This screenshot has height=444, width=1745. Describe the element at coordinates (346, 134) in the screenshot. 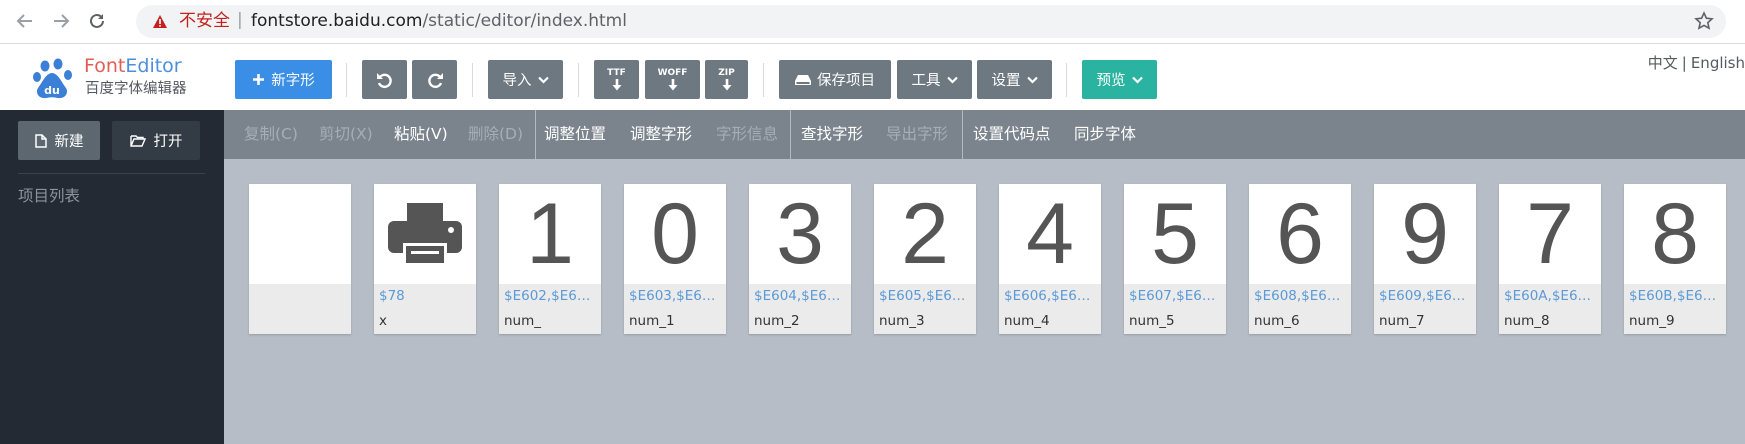

I see `cut-command: 剪切(X)` at that location.